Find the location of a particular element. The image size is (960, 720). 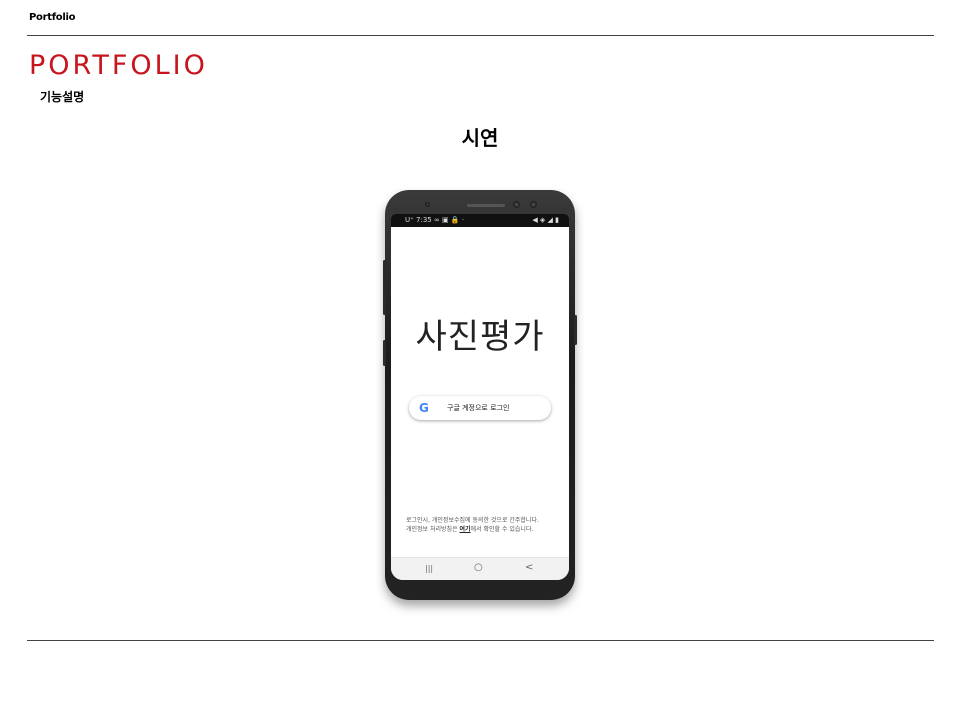

power-button is located at coordinates (575, 330).